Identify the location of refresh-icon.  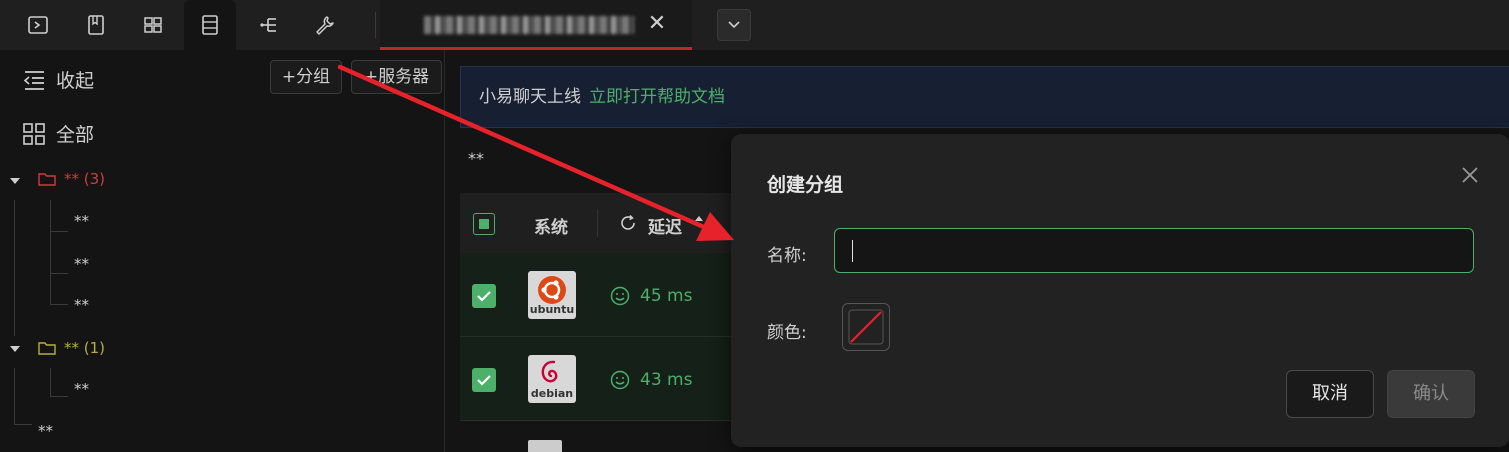
(628, 223).